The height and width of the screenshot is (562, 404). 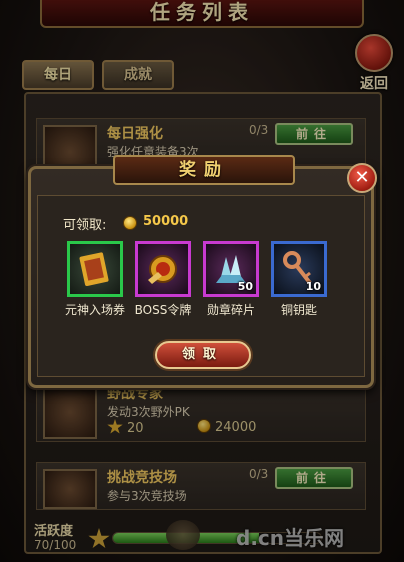 I want to click on reward-items: 元神入场券 BOSS令牌 50 勋章碎片 10 铜钥匙, so click(x=210, y=281).